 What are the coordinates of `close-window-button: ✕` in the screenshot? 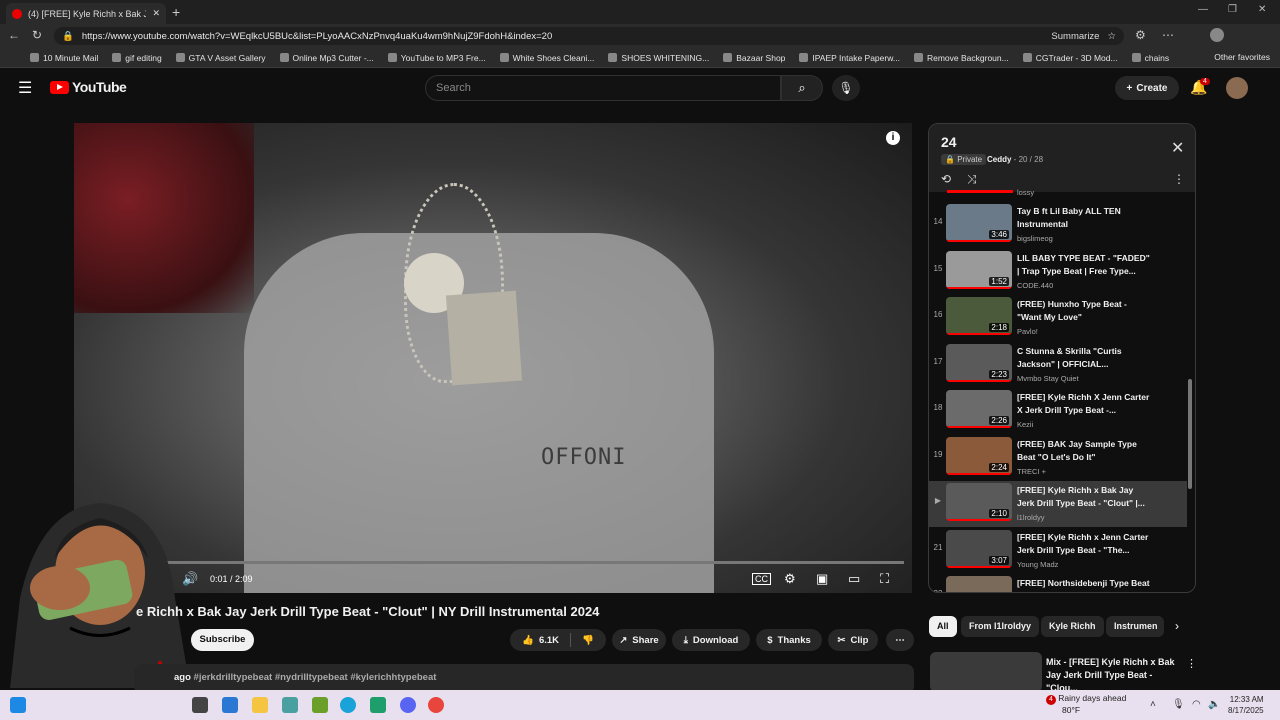 It's located at (1262, 9).